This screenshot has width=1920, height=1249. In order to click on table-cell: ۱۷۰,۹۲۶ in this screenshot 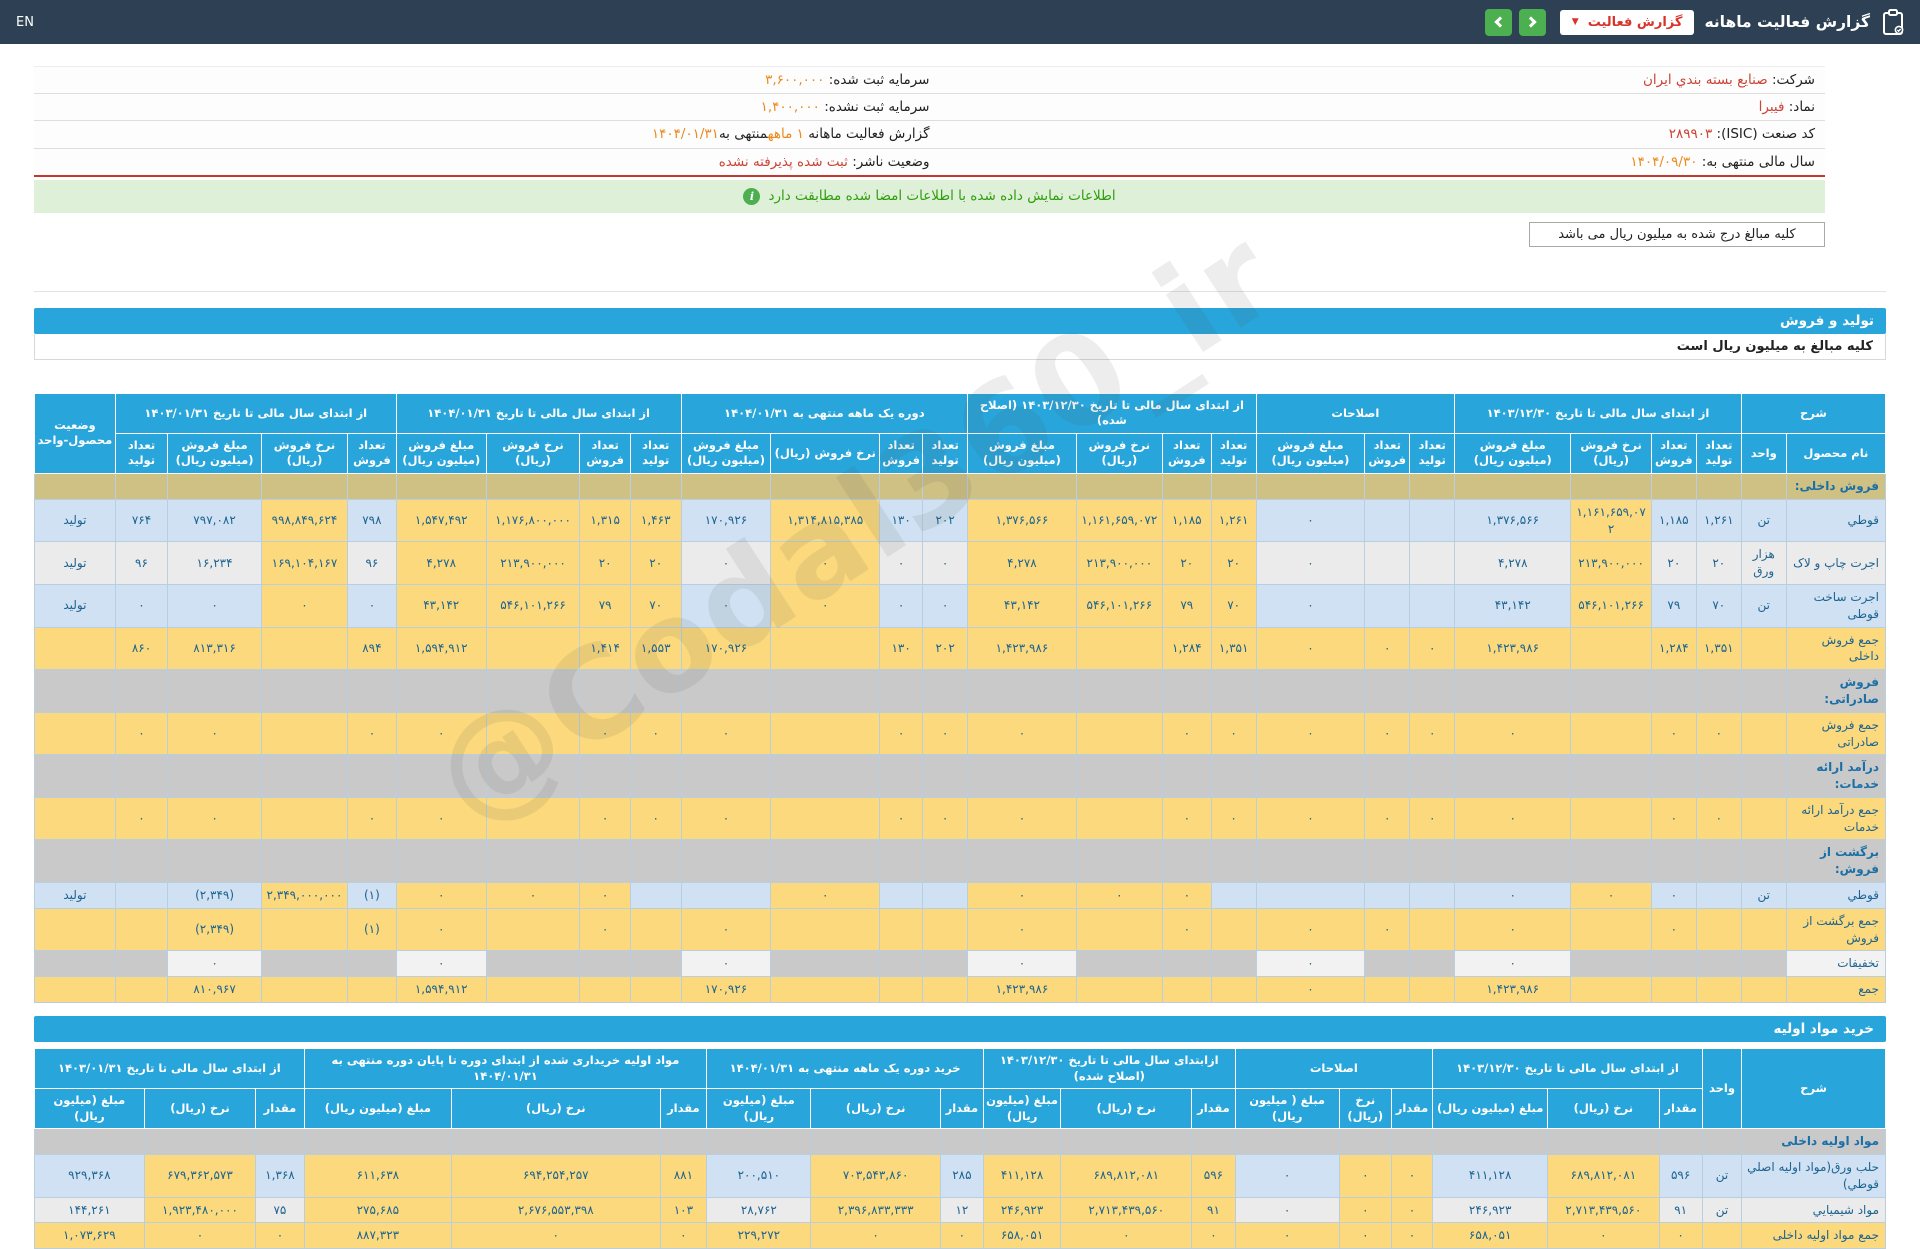, I will do `click(726, 990)`.